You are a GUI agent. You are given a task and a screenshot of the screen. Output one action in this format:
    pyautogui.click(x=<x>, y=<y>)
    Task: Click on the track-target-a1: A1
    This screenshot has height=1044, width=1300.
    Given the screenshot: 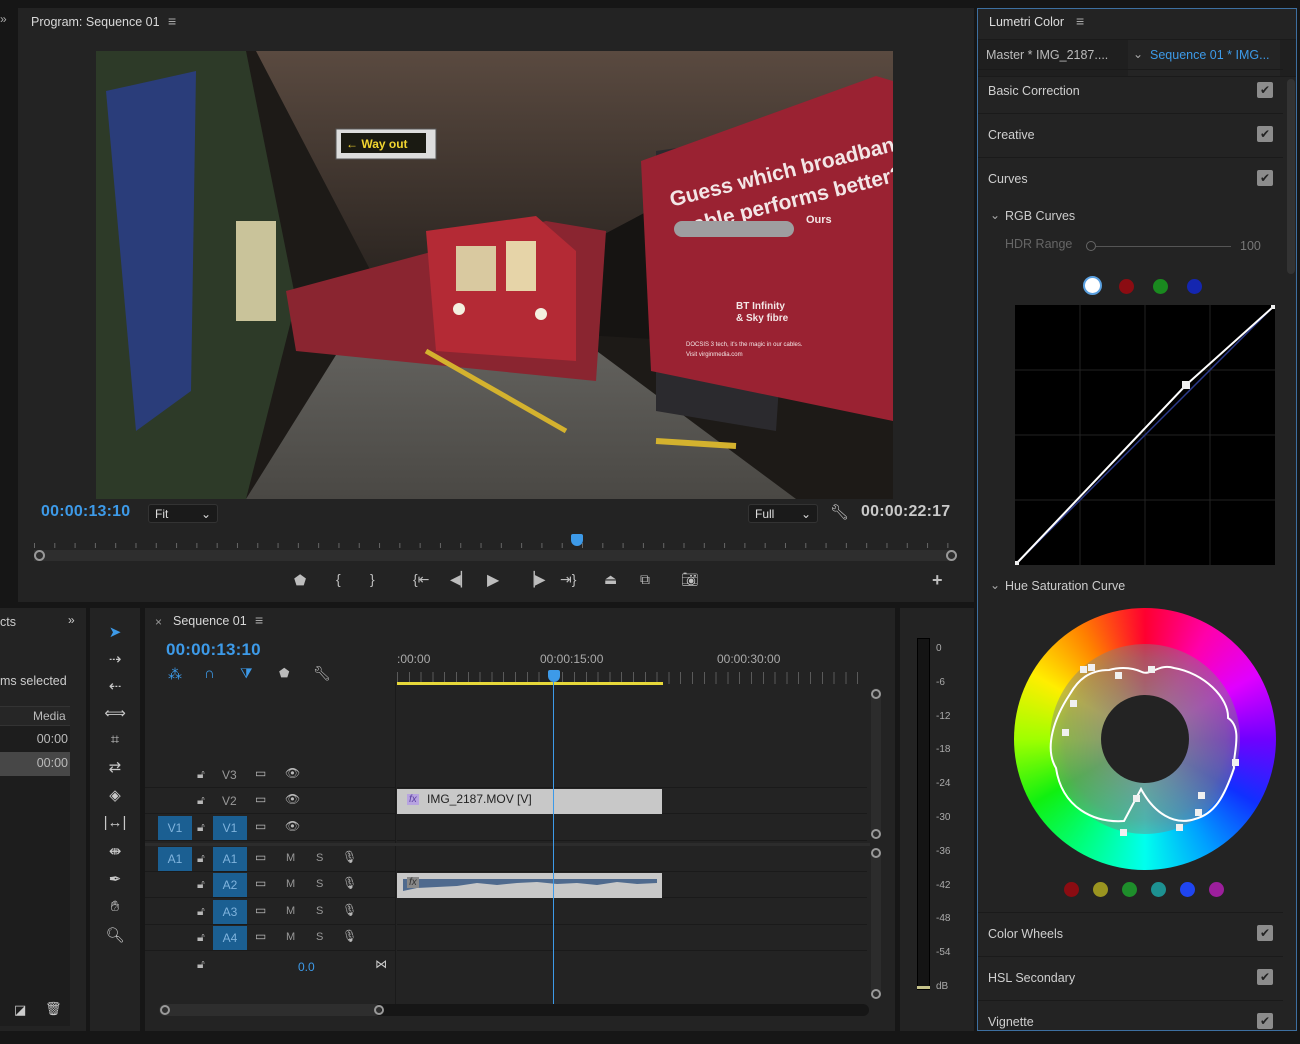 What is the action you would take?
    pyautogui.click(x=230, y=859)
    